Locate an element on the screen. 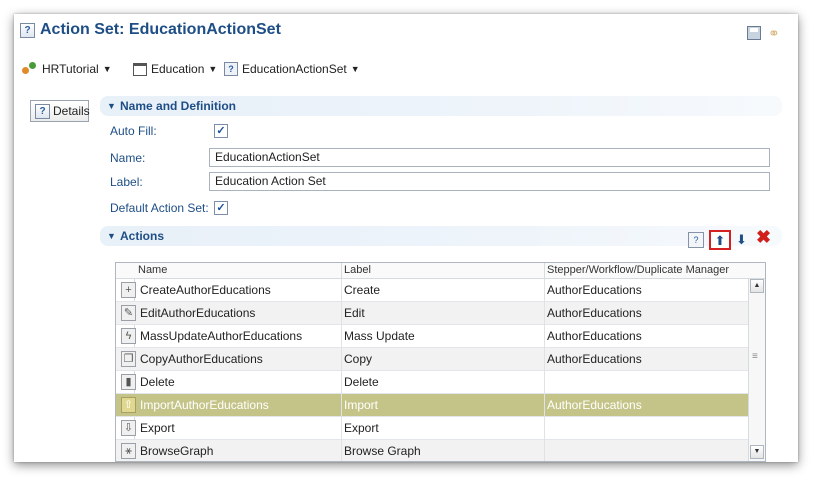 The width and height of the screenshot is (817, 491). name-field: EducationActionSet is located at coordinates (489, 157).